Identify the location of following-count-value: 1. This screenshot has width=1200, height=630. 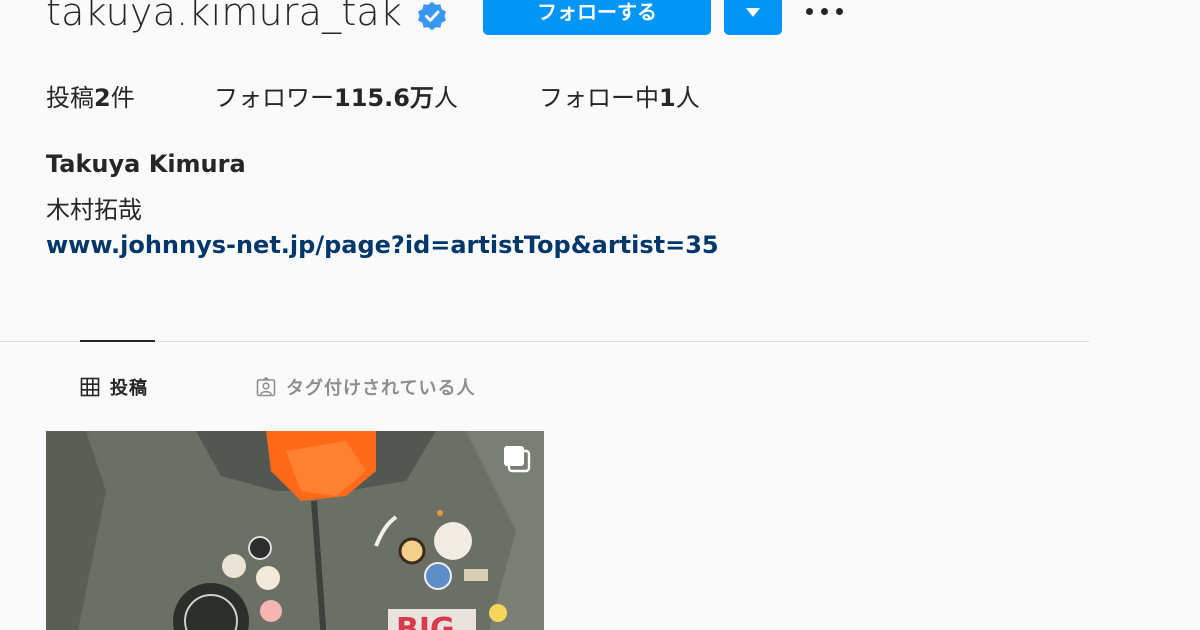
(667, 98).